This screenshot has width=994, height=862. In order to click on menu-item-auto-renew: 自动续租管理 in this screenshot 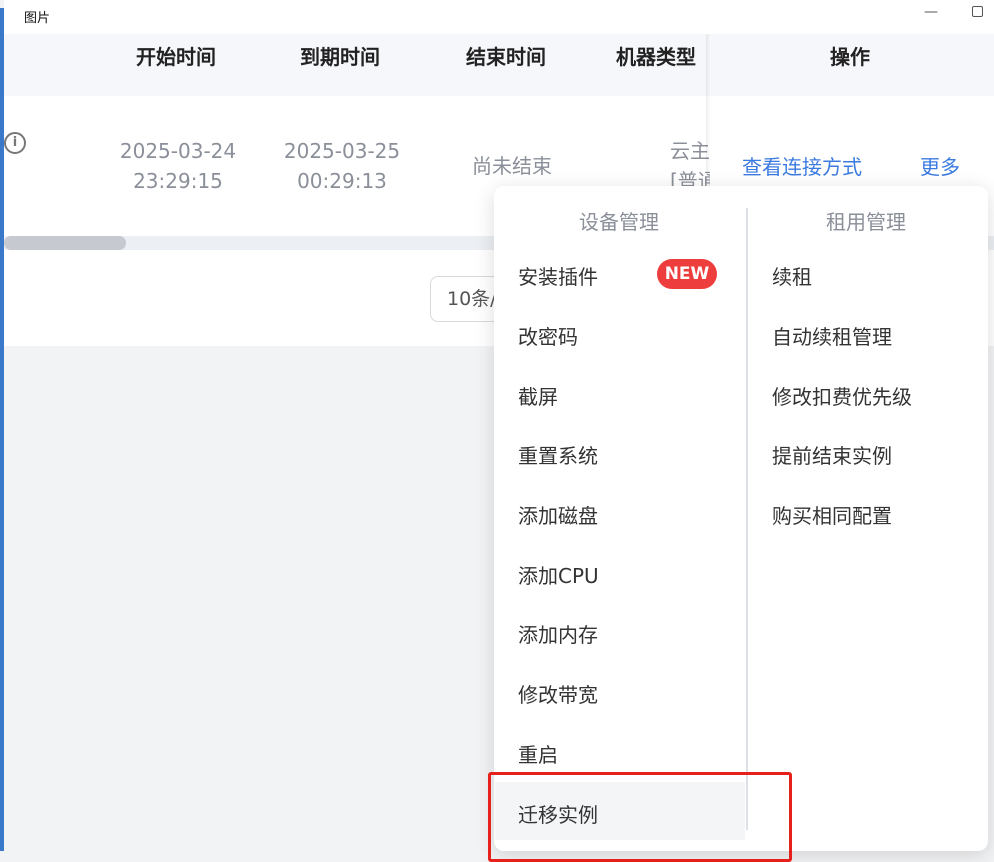, I will do `click(832, 335)`.